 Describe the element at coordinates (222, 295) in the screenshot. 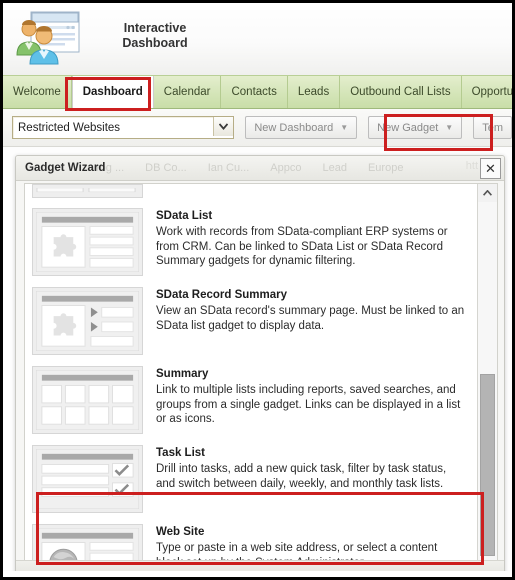

I see `gadget-title-sdata-record-summary: SData Record Summary` at that location.